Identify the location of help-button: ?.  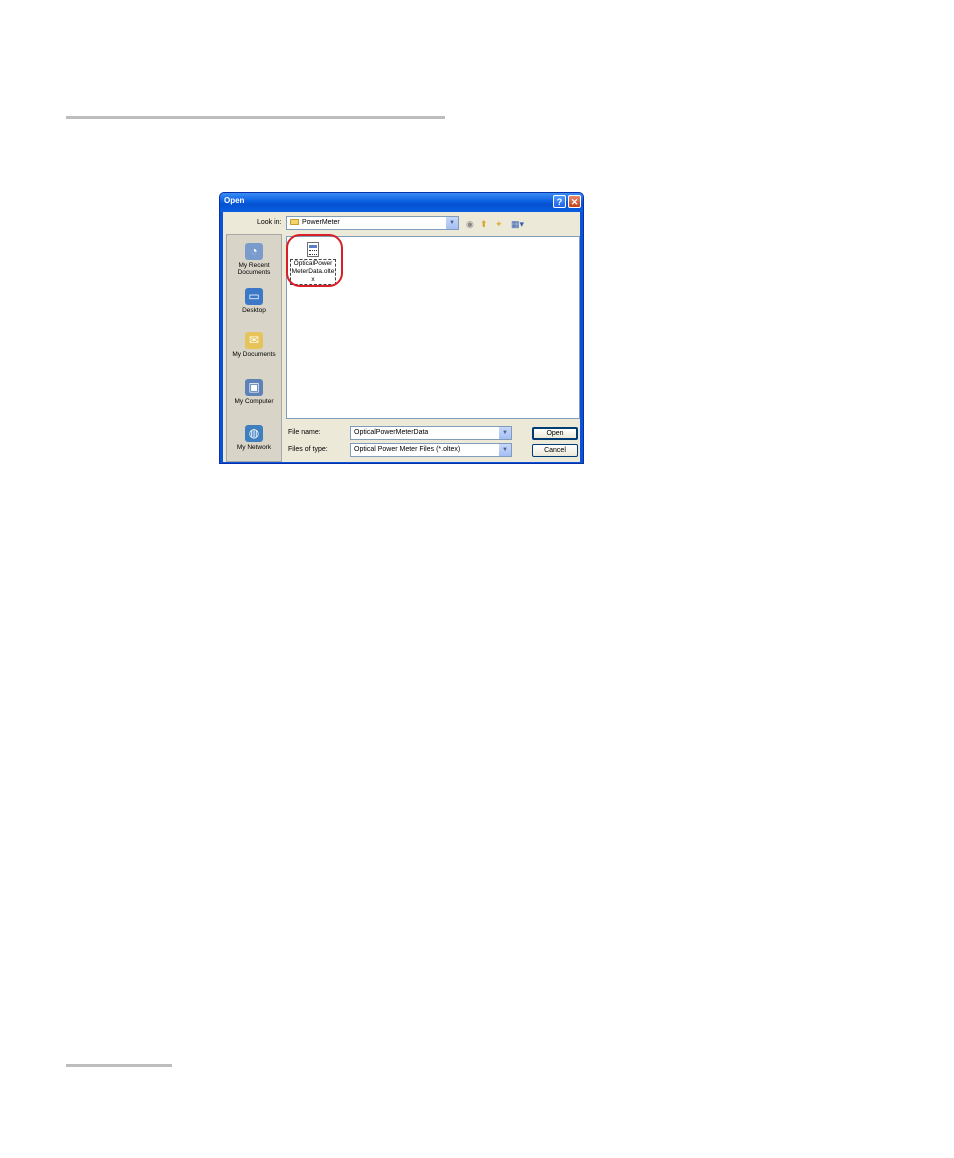
(559, 201).